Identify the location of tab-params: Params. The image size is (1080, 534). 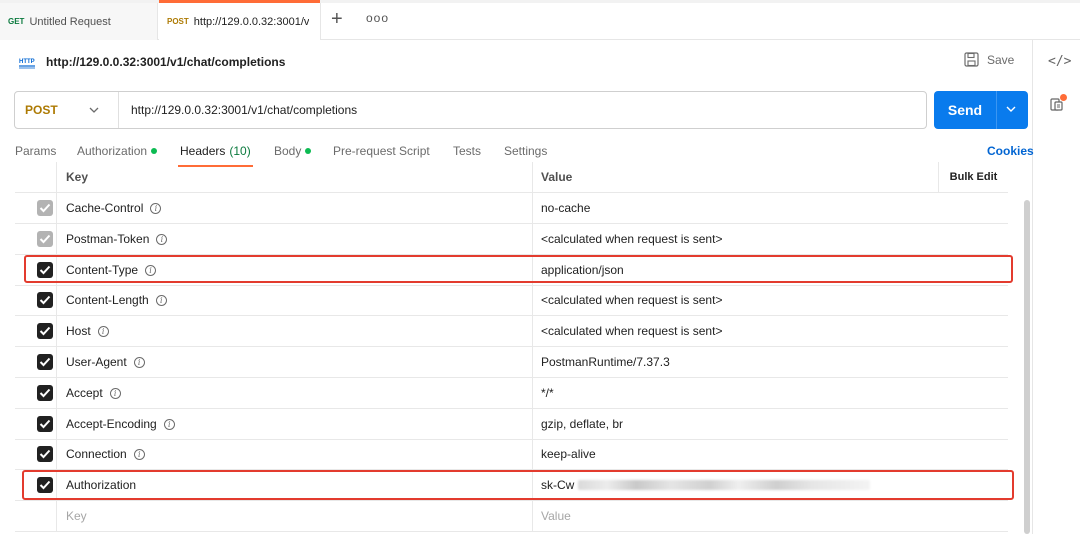
(35, 151).